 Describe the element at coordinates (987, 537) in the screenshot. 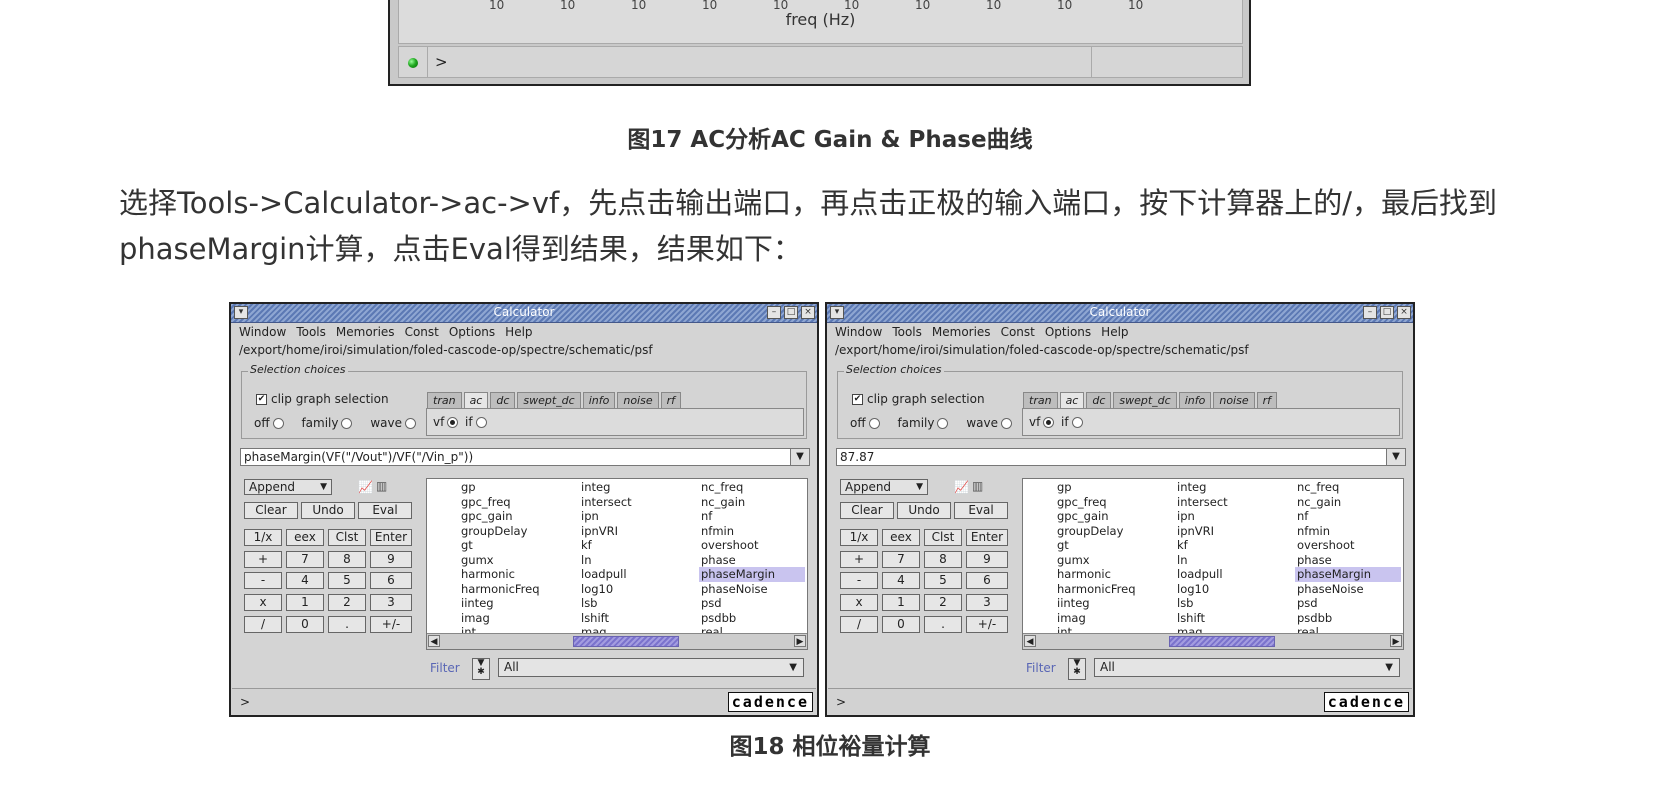

I see `enter-key: Enter` at that location.